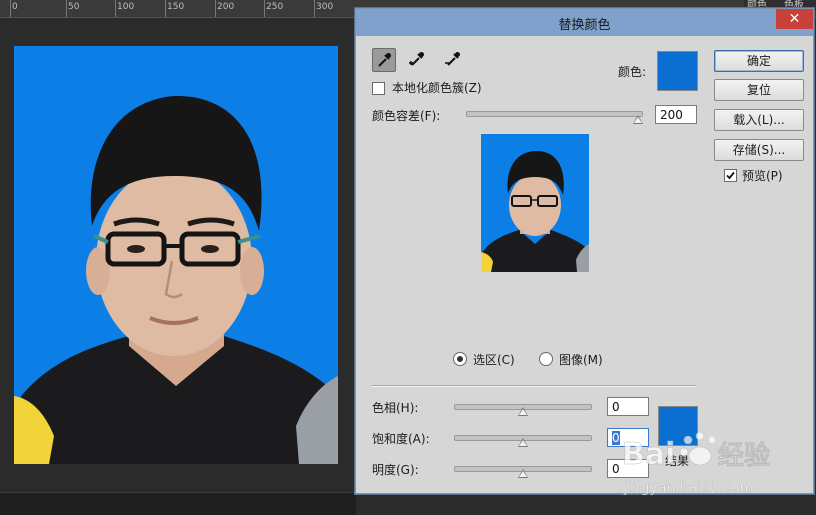  Describe the element at coordinates (124, 8) in the screenshot. I see `ruler-tick: 100` at that location.